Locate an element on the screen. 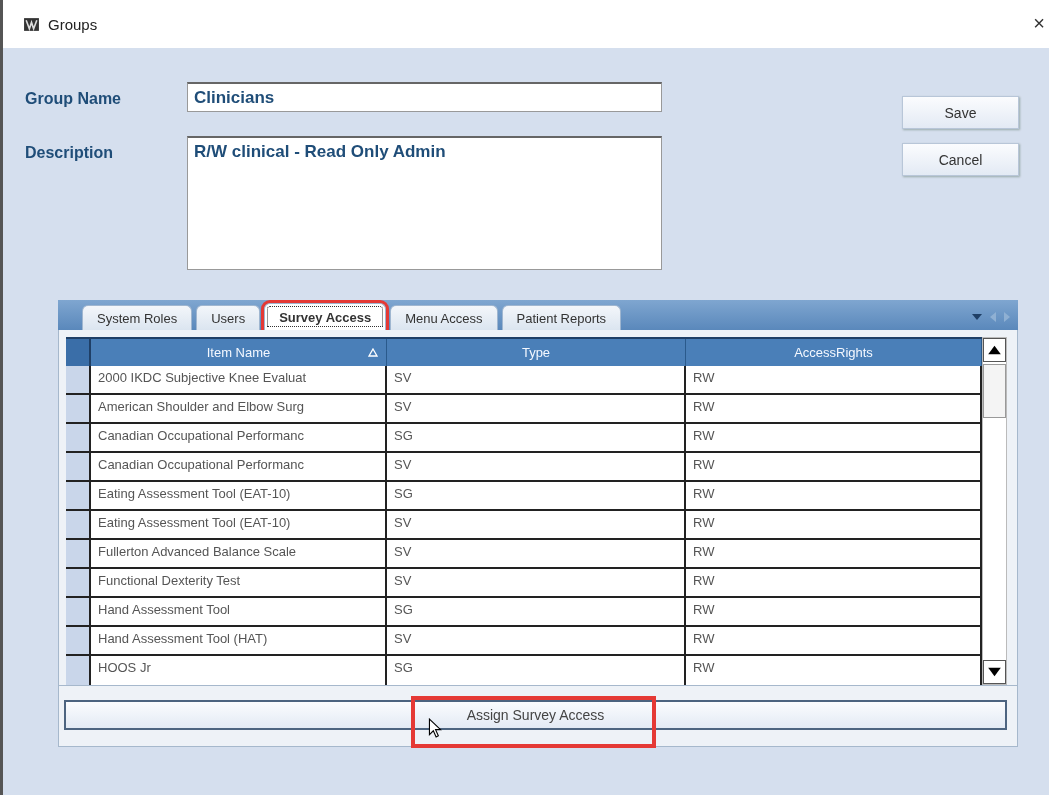 This screenshot has height=795, width=1049. tab: System Roles is located at coordinates (137, 317).